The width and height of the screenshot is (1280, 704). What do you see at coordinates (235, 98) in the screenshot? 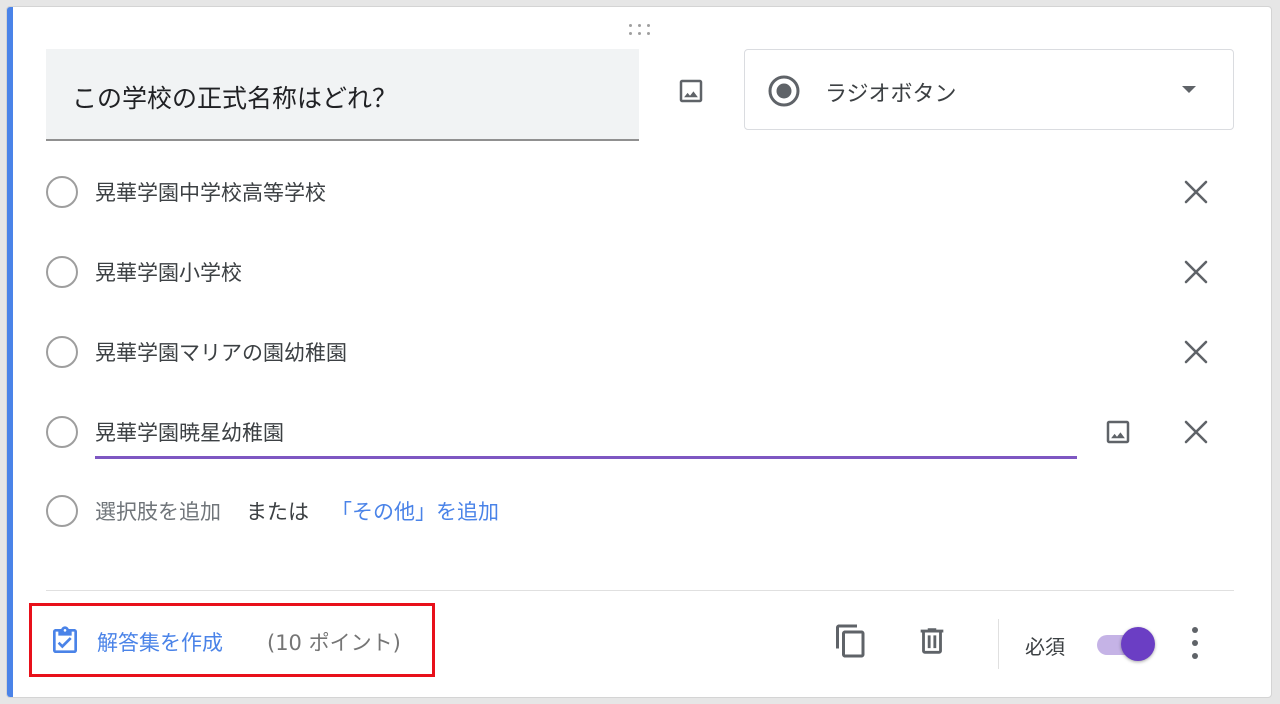
I see `question-title-text: この学校の正式名称はどれ？` at bounding box center [235, 98].